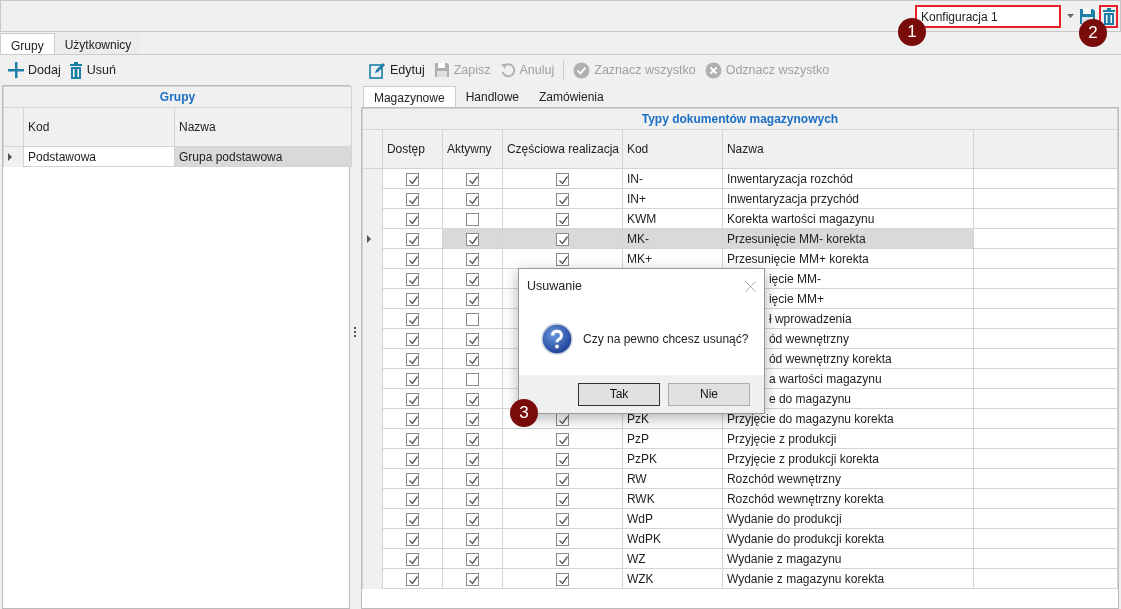  I want to click on tab: Użytkownicy, so click(98, 43).